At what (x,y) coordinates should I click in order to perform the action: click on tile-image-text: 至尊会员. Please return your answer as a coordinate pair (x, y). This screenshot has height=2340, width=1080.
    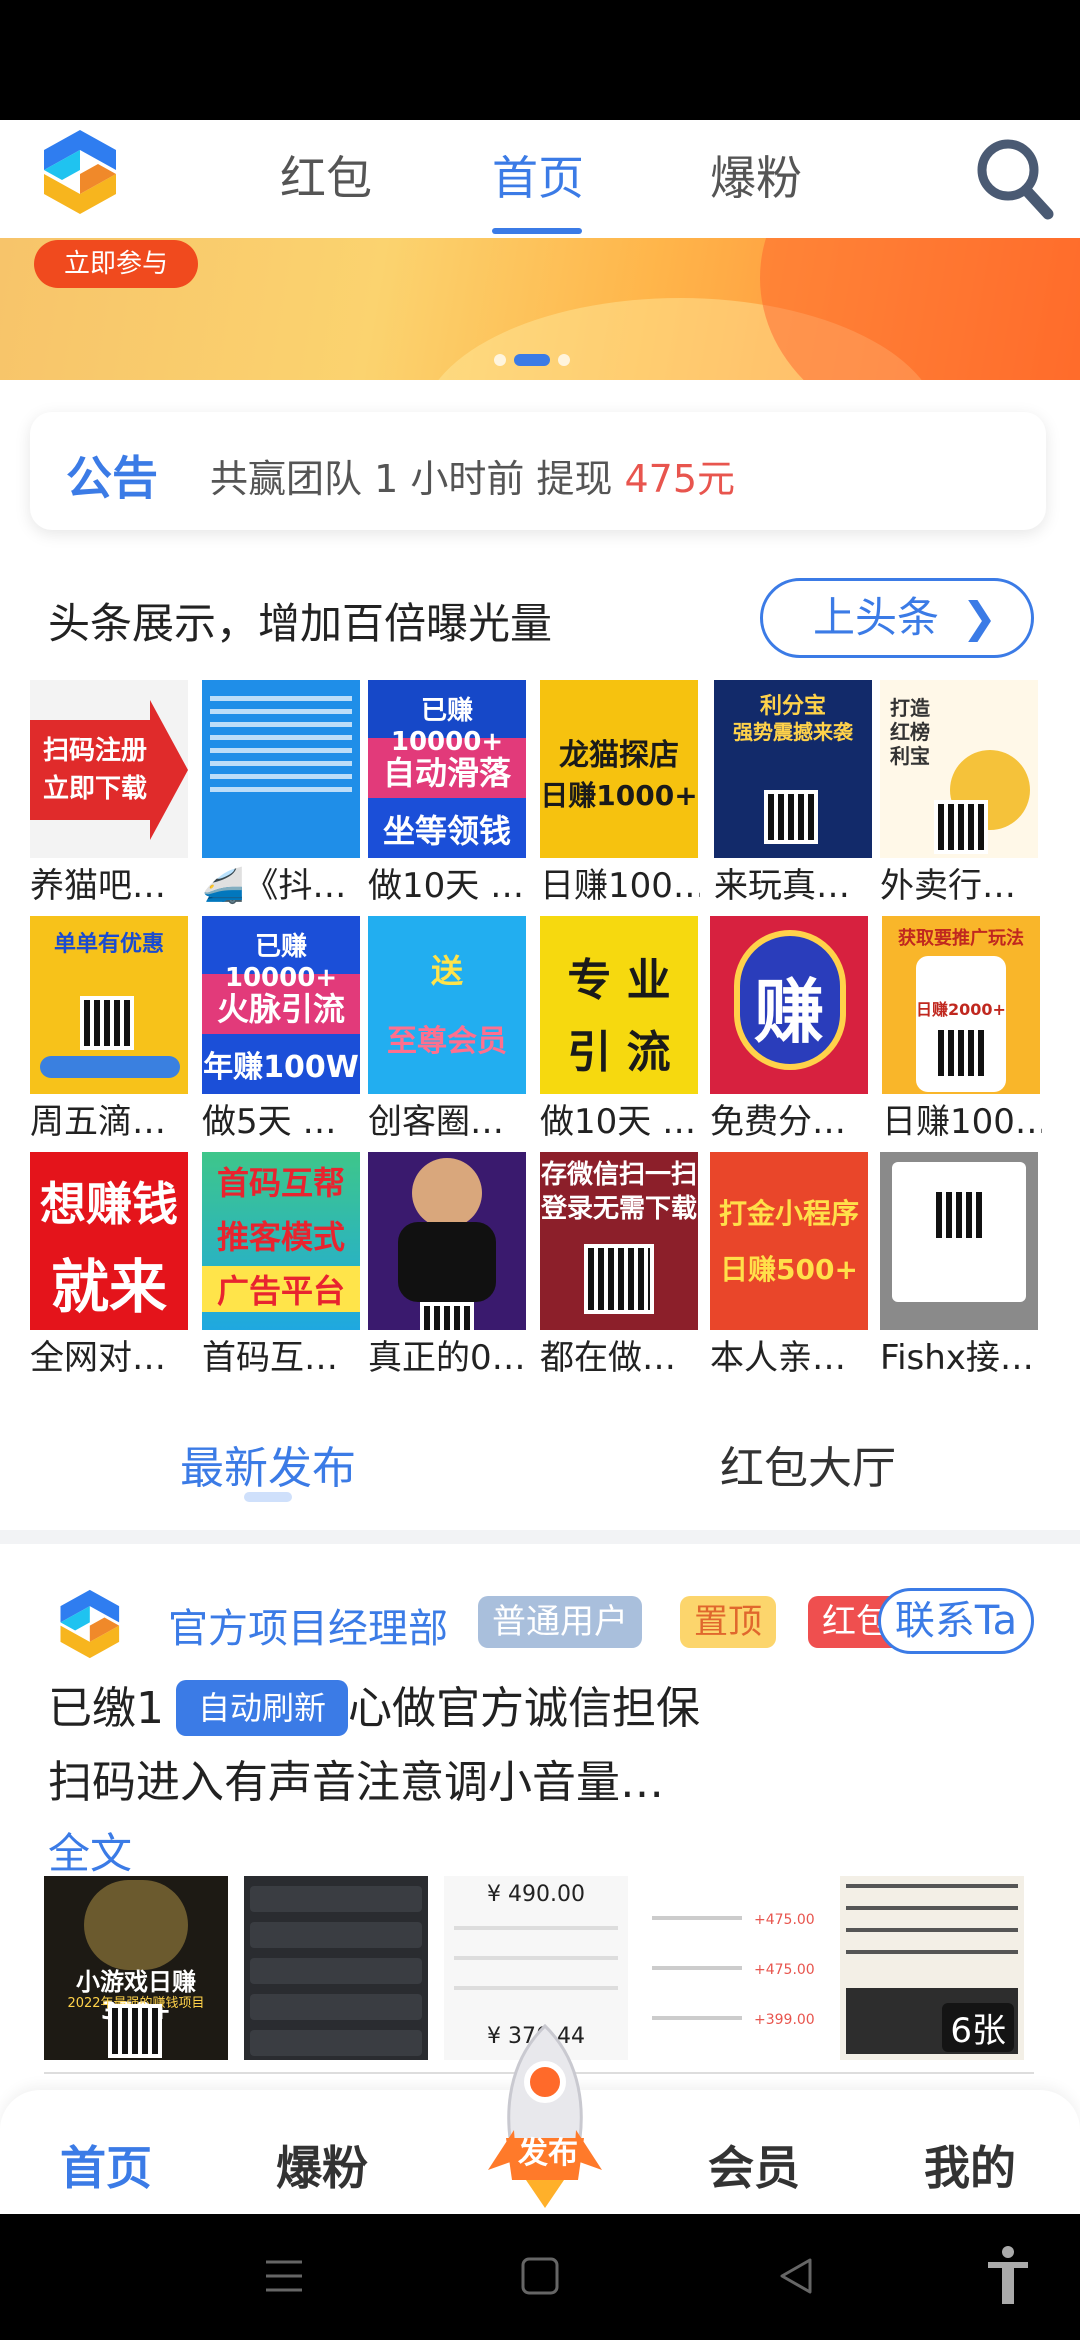
    Looking at the image, I should click on (447, 1041).